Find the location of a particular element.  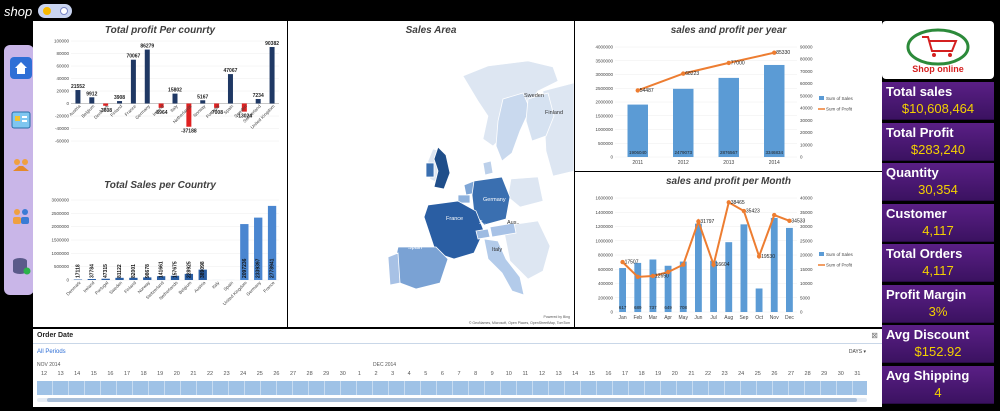

report-nav-button is located at coordinates (21, 120).